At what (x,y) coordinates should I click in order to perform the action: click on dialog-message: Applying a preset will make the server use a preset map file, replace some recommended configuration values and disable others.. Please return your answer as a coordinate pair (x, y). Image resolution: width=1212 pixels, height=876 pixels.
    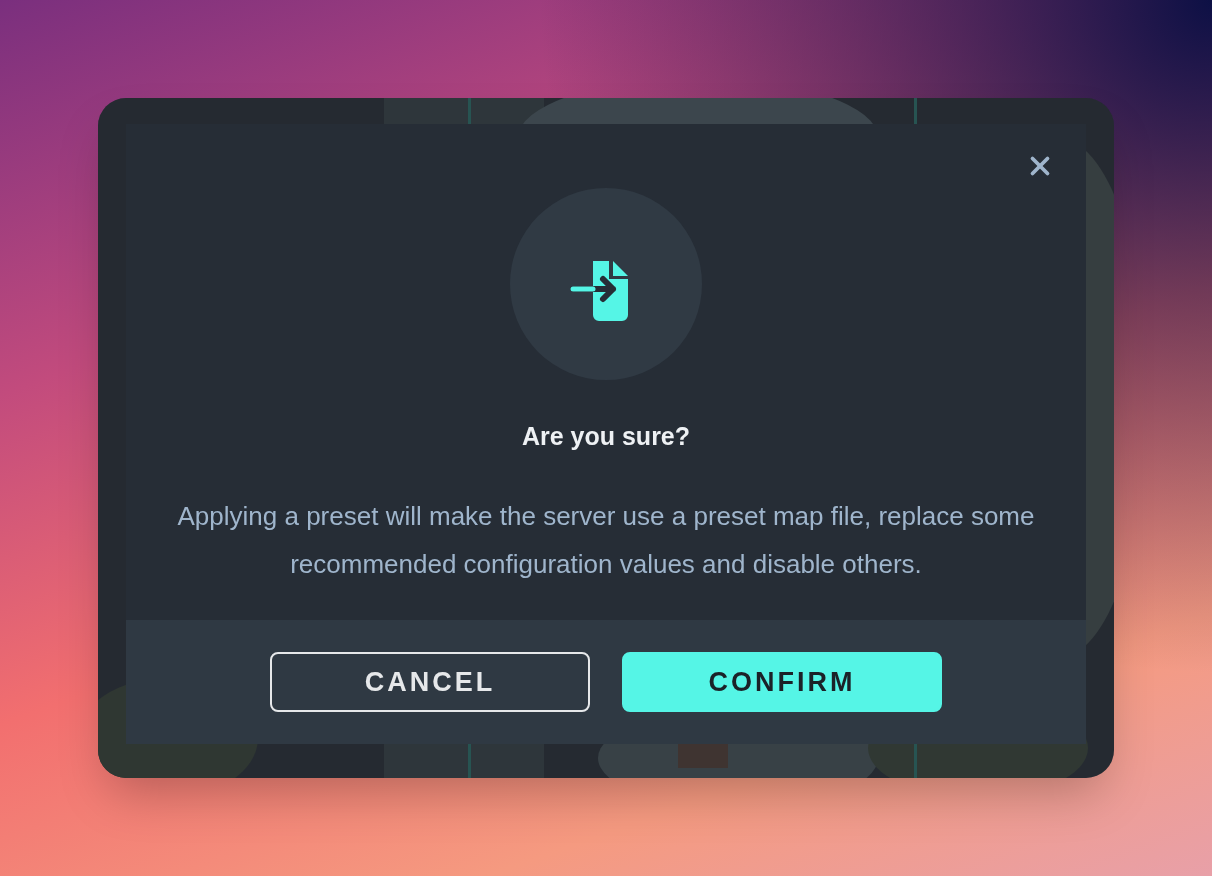
    Looking at the image, I should click on (606, 540).